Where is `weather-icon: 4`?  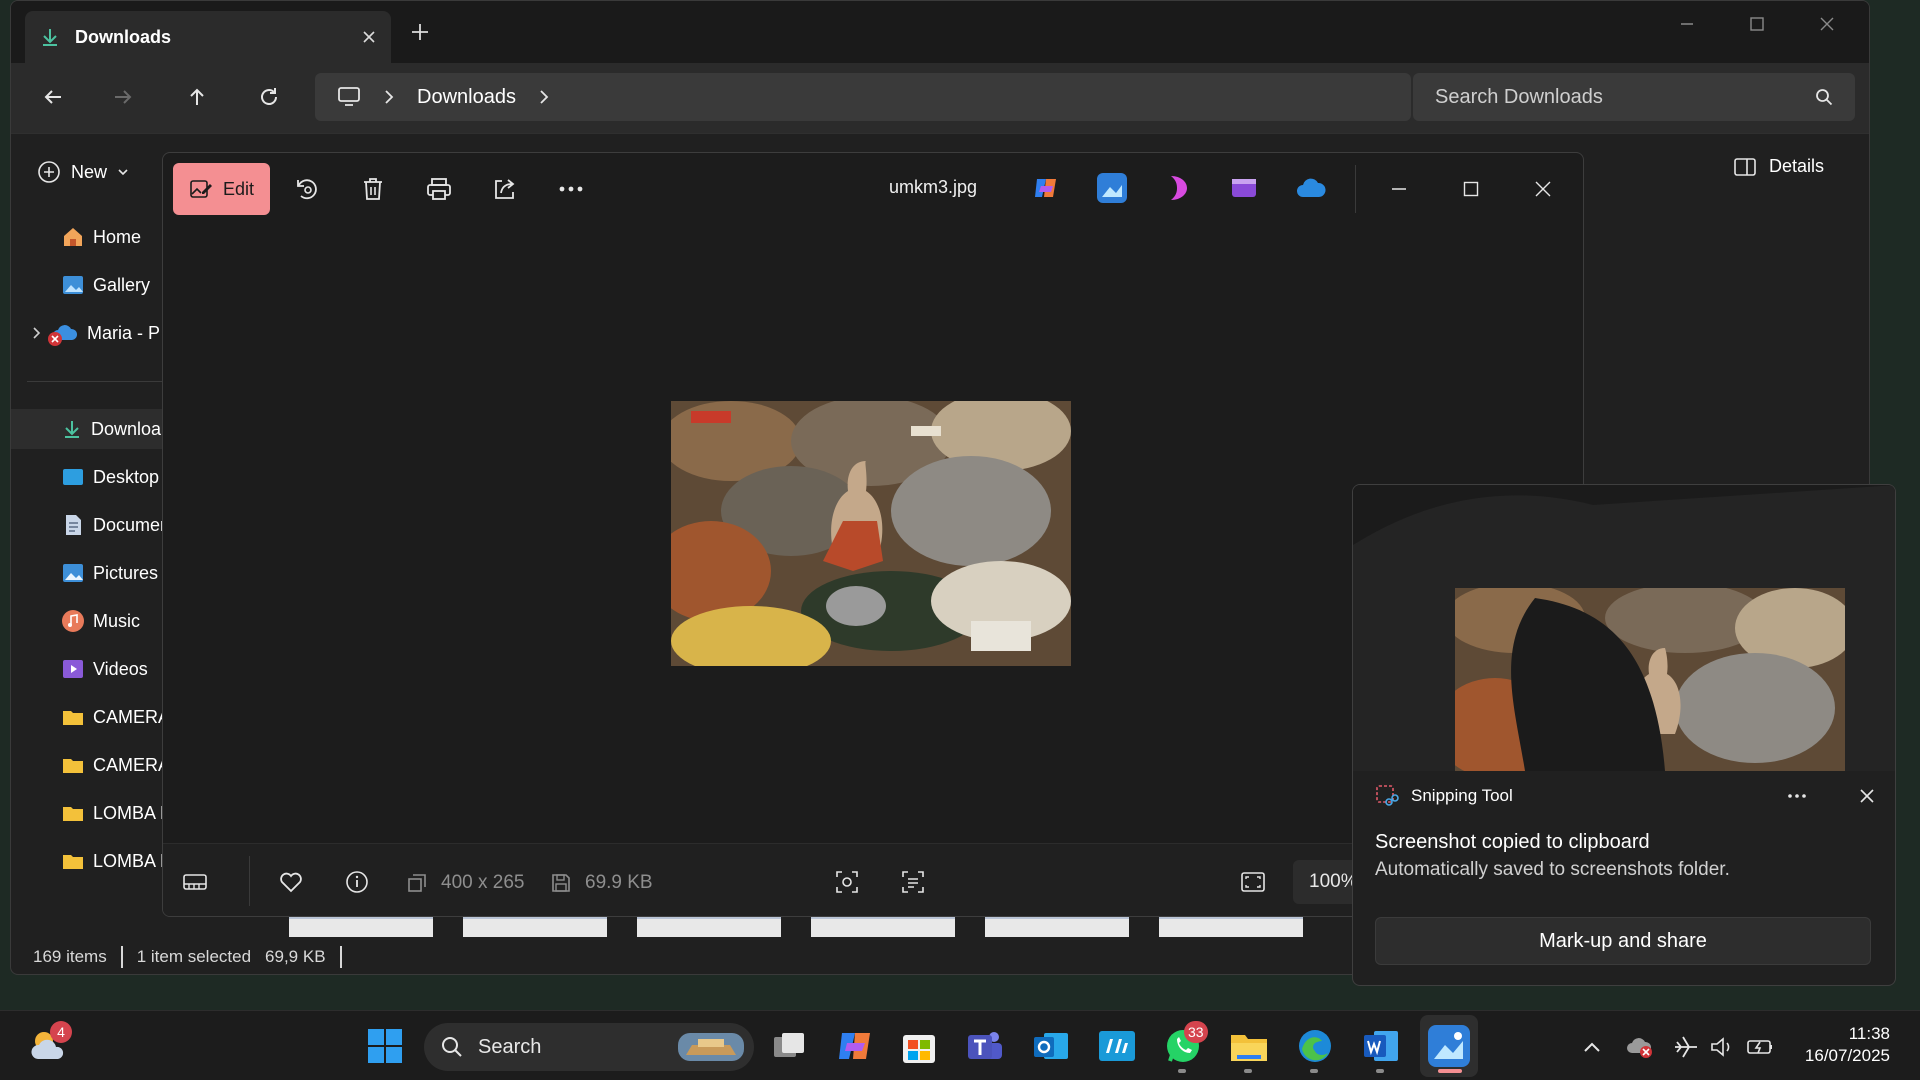 weather-icon: 4 is located at coordinates (50, 1044).